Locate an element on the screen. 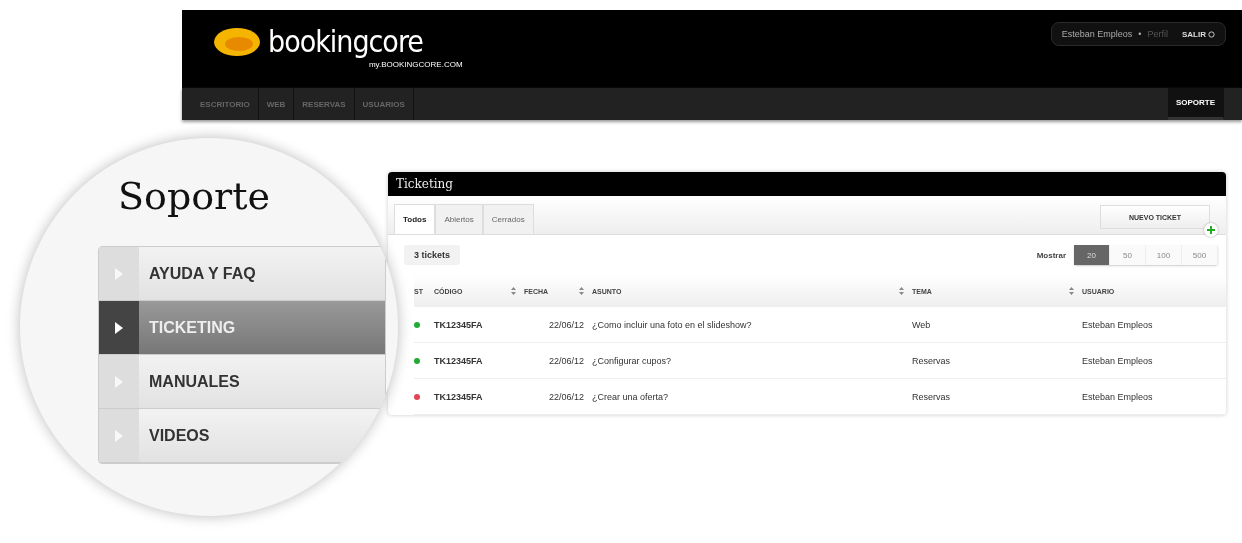  menu-item: MANUALES is located at coordinates (242, 382).